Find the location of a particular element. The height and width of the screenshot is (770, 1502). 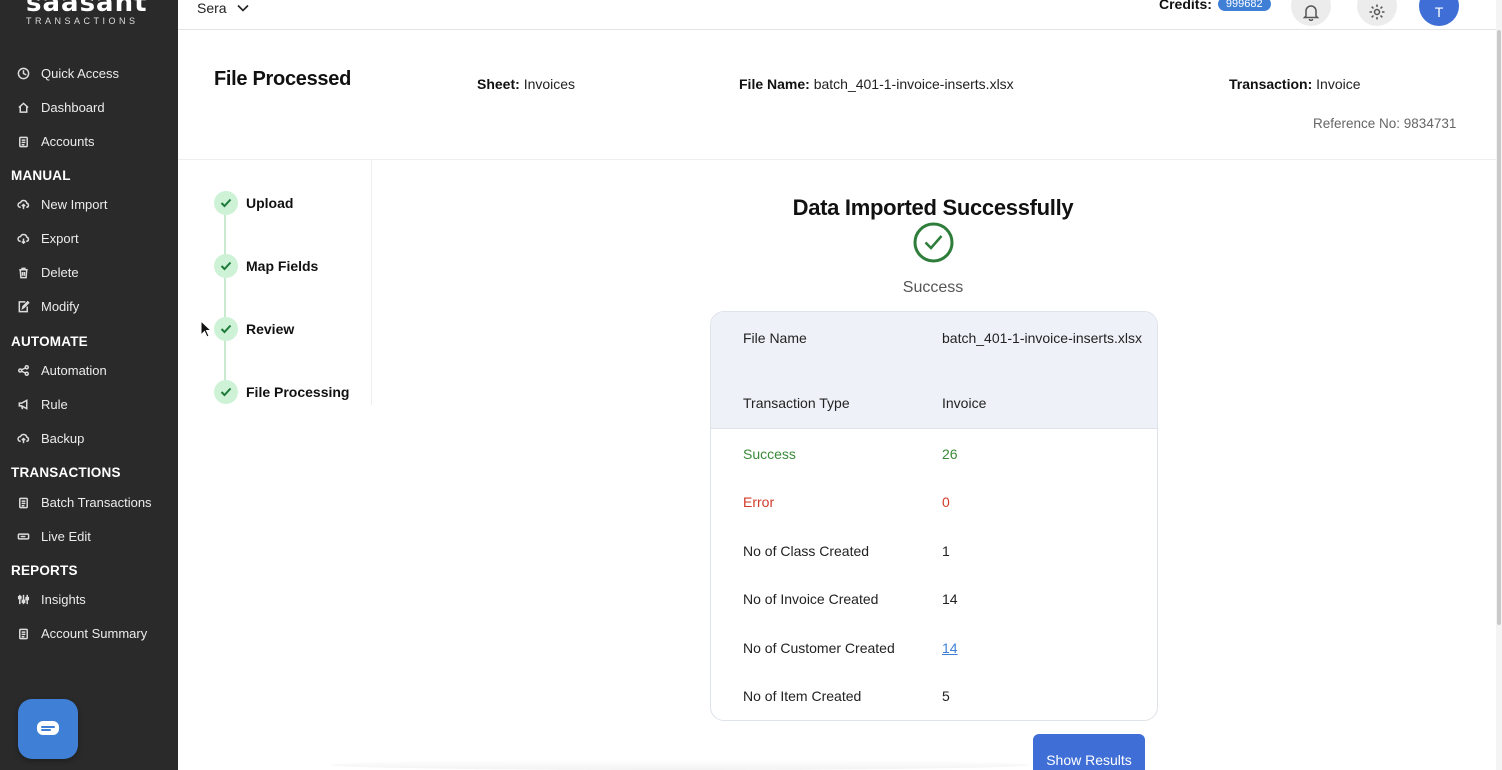

step-map-fields: Map Fields is located at coordinates (266, 266).